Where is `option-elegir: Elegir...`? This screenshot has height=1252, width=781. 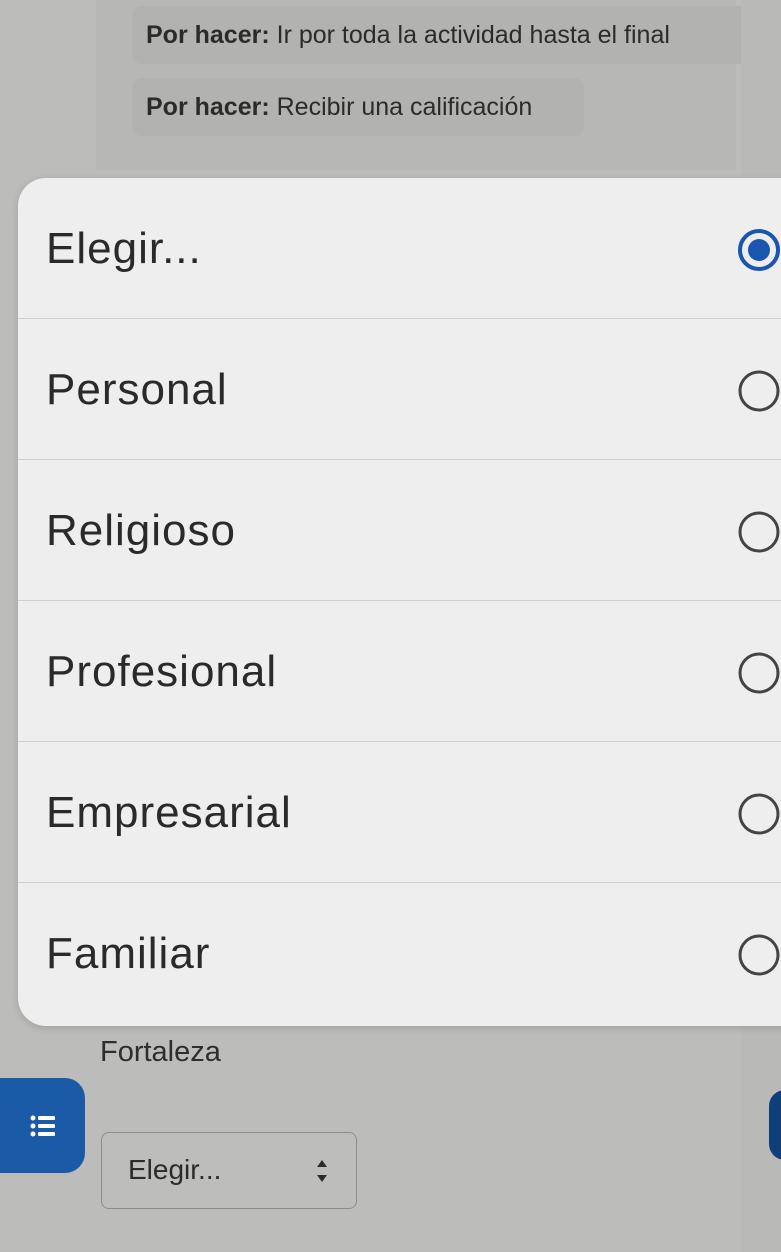 option-elegir: Elegir... is located at coordinates (399, 248).